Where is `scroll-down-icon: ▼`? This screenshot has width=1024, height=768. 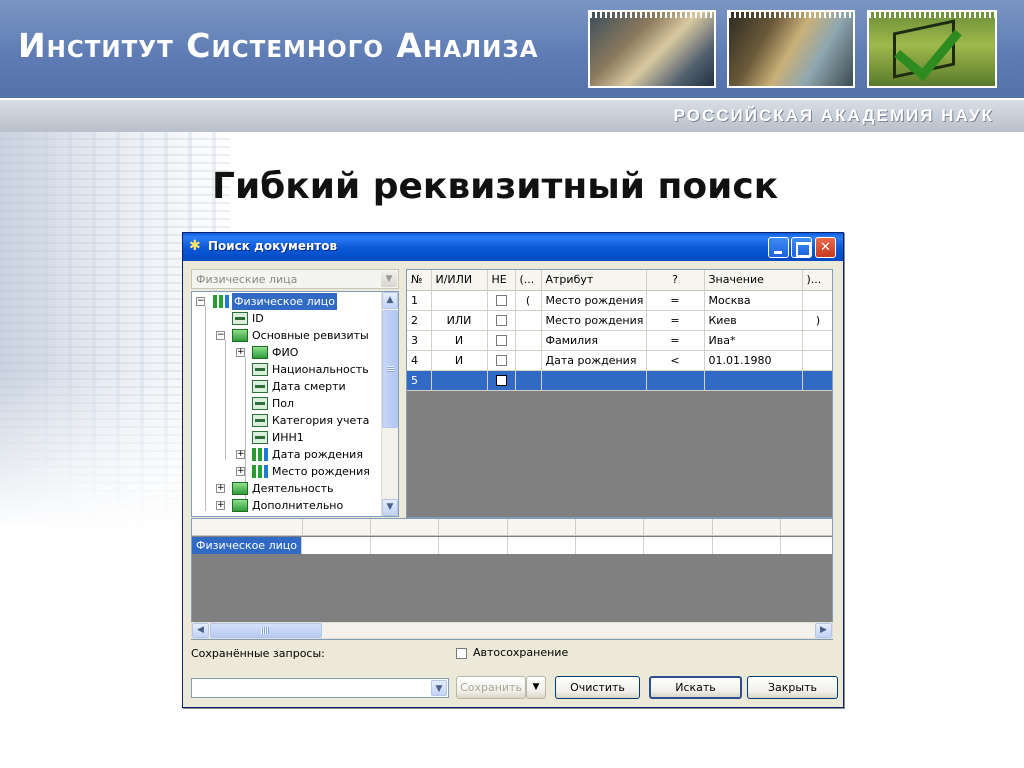
scroll-down-icon: ▼ is located at coordinates (390, 507).